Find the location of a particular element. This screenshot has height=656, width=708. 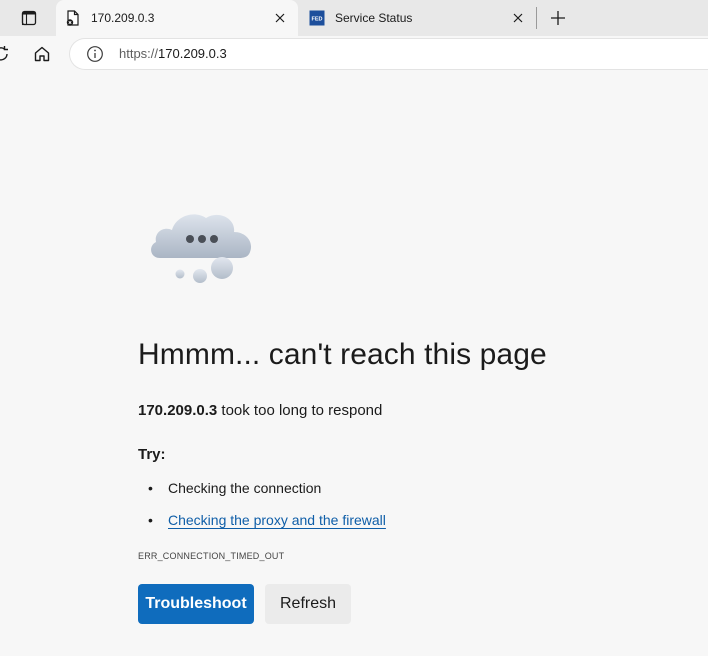

tab-active: 170.209.0.3 is located at coordinates (177, 18).